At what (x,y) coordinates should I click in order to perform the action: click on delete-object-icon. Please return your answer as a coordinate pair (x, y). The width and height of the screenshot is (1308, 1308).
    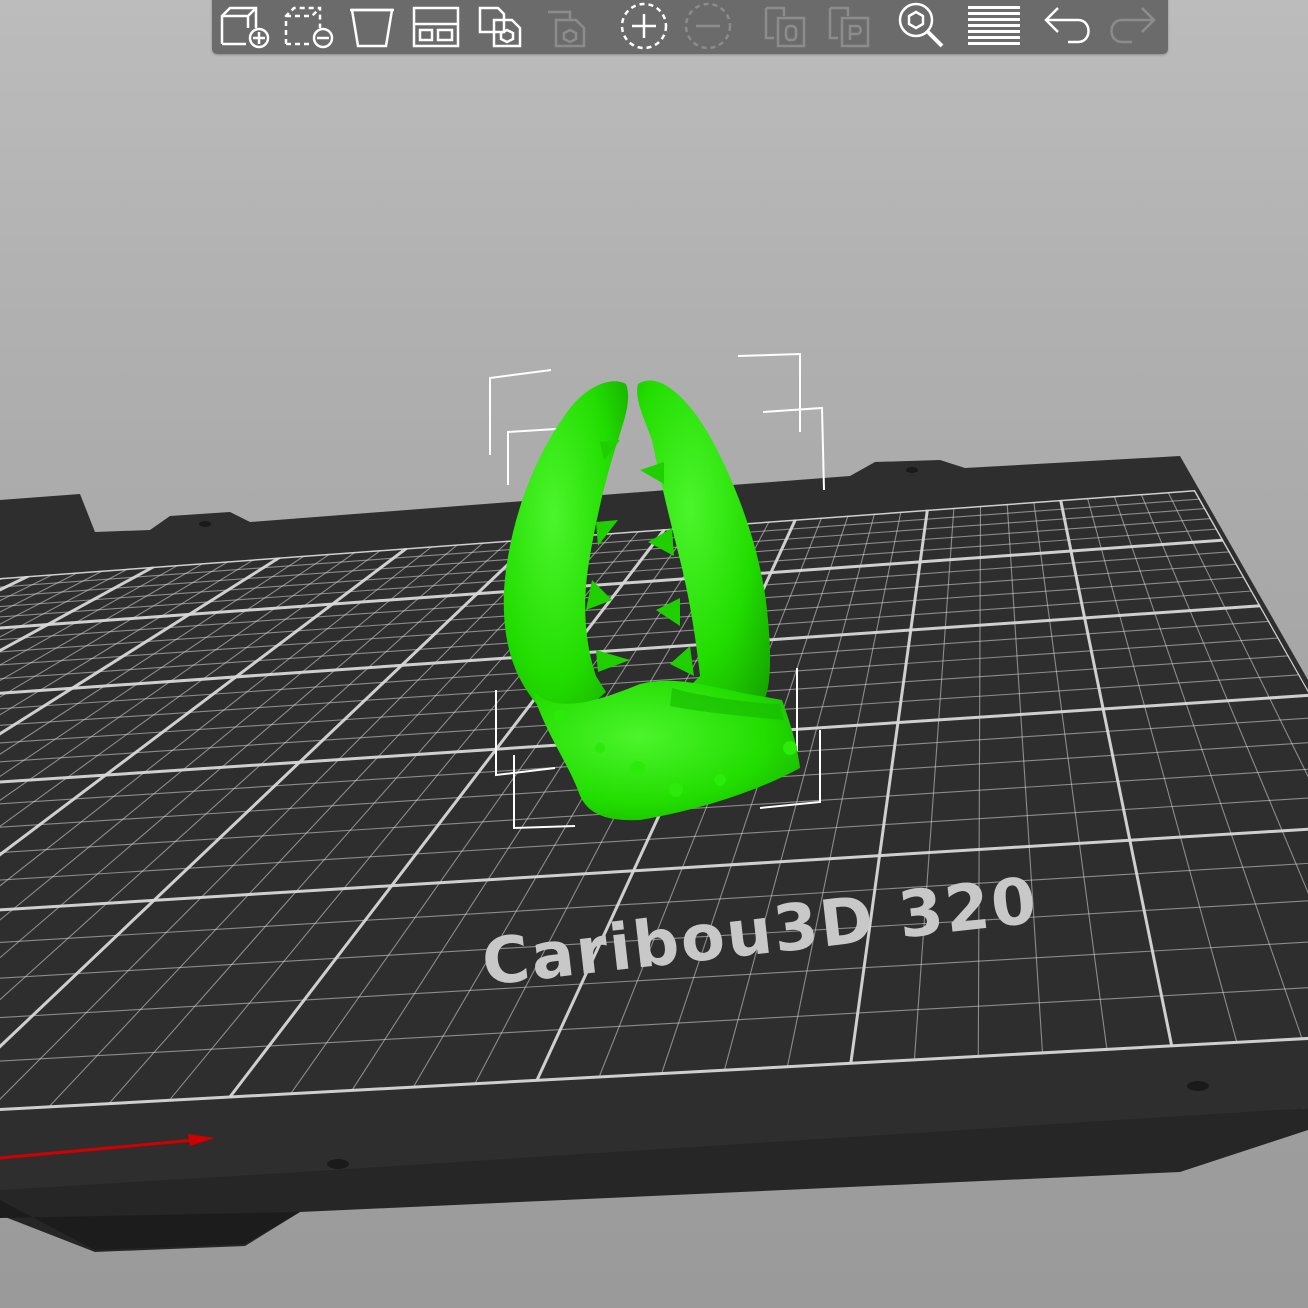
    Looking at the image, I should click on (309, 27).